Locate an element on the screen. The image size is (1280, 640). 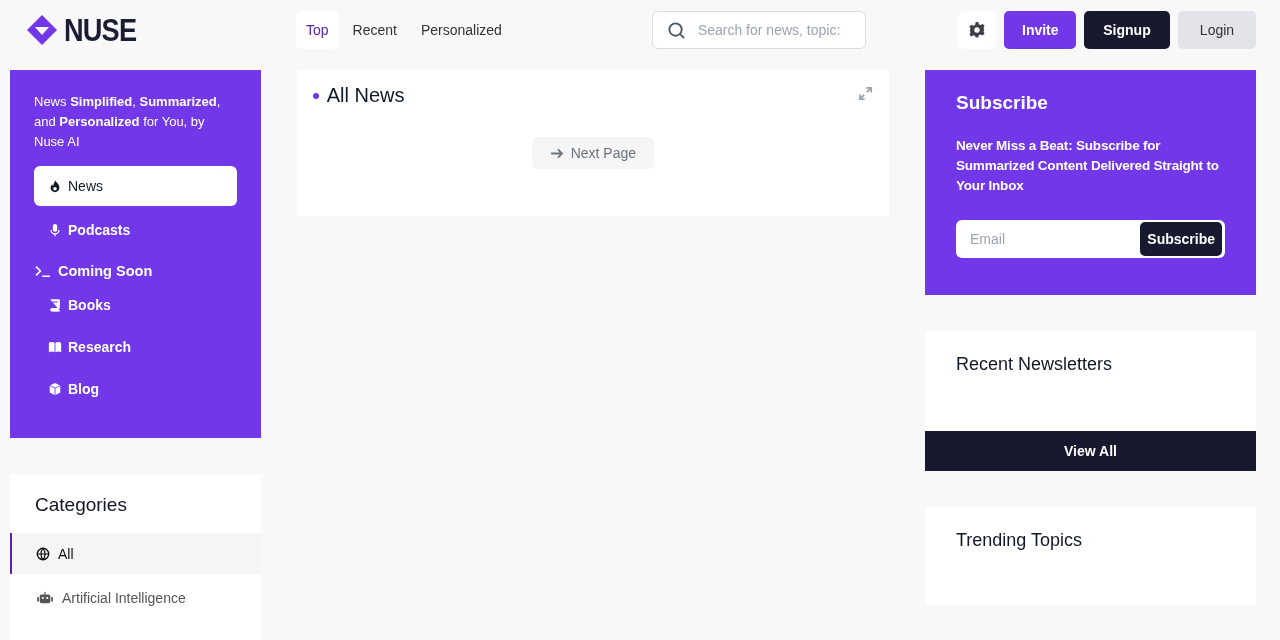
sidebar-item: Research is located at coordinates (135, 347).